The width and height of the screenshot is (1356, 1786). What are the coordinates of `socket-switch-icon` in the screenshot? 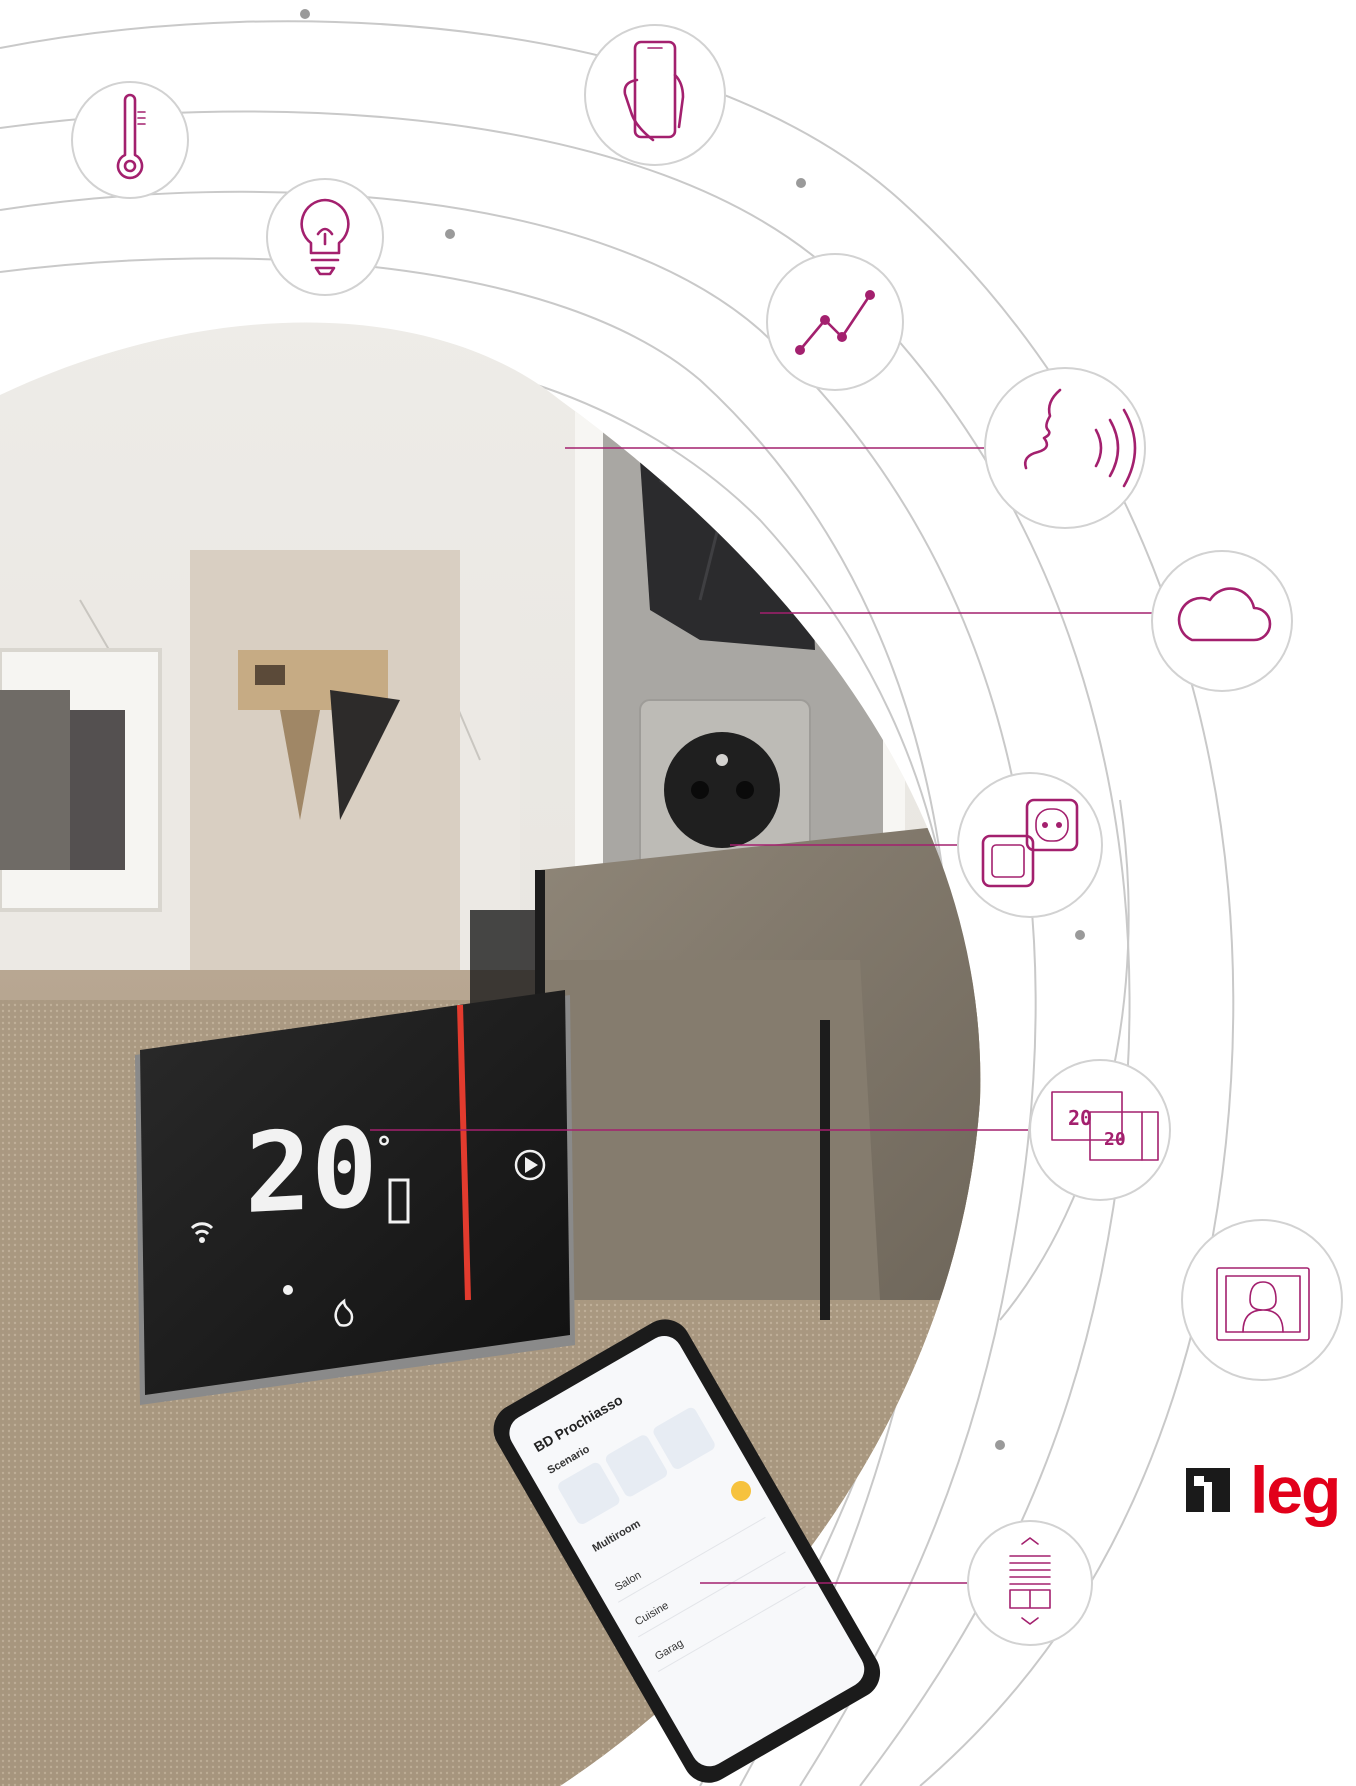 It's located at (1030, 845).